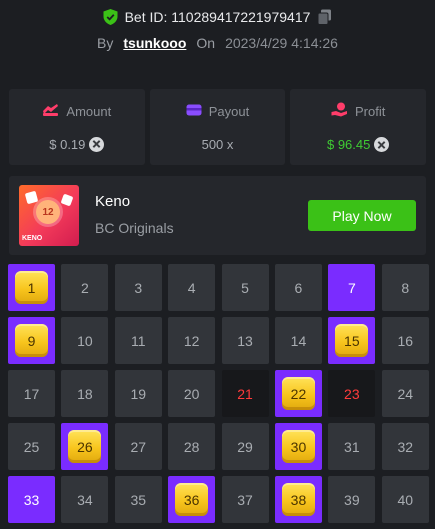 This screenshot has height=529, width=435. I want to click on tile-number: 39, so click(352, 499).